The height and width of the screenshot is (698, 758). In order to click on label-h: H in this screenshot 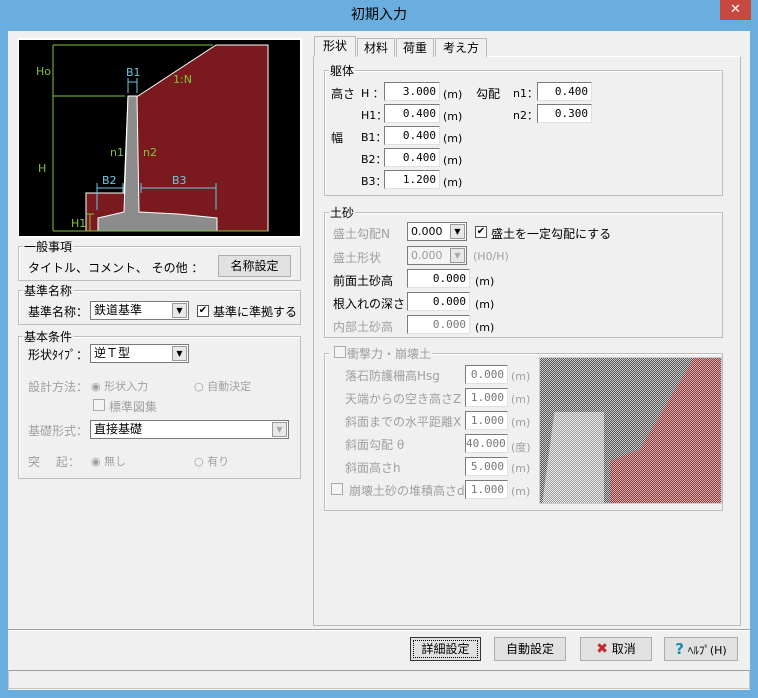, I will do `click(42, 168)`.